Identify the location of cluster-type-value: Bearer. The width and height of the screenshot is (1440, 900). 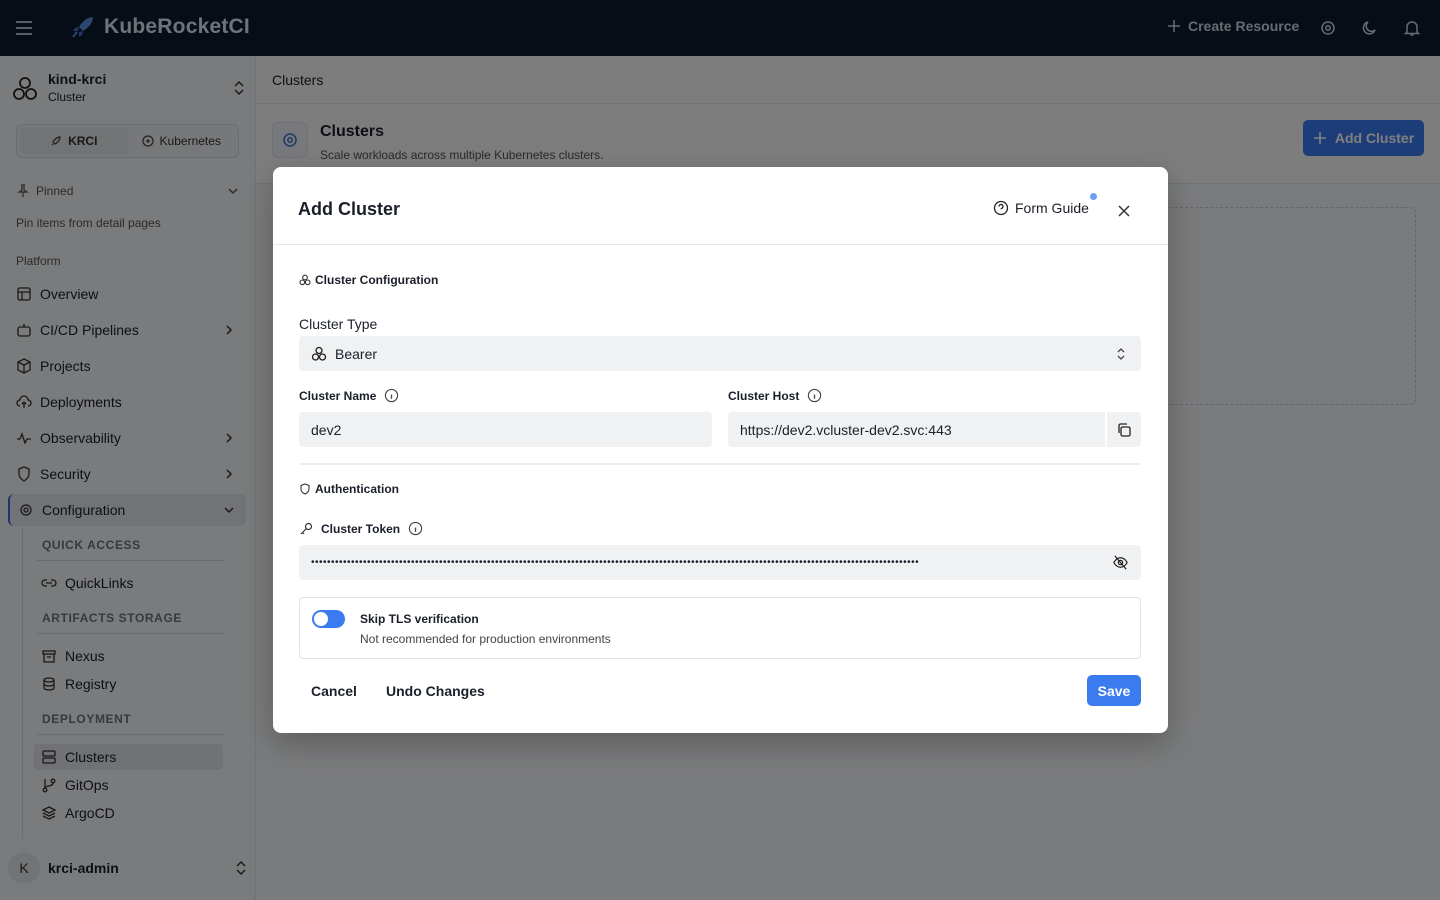
(356, 353).